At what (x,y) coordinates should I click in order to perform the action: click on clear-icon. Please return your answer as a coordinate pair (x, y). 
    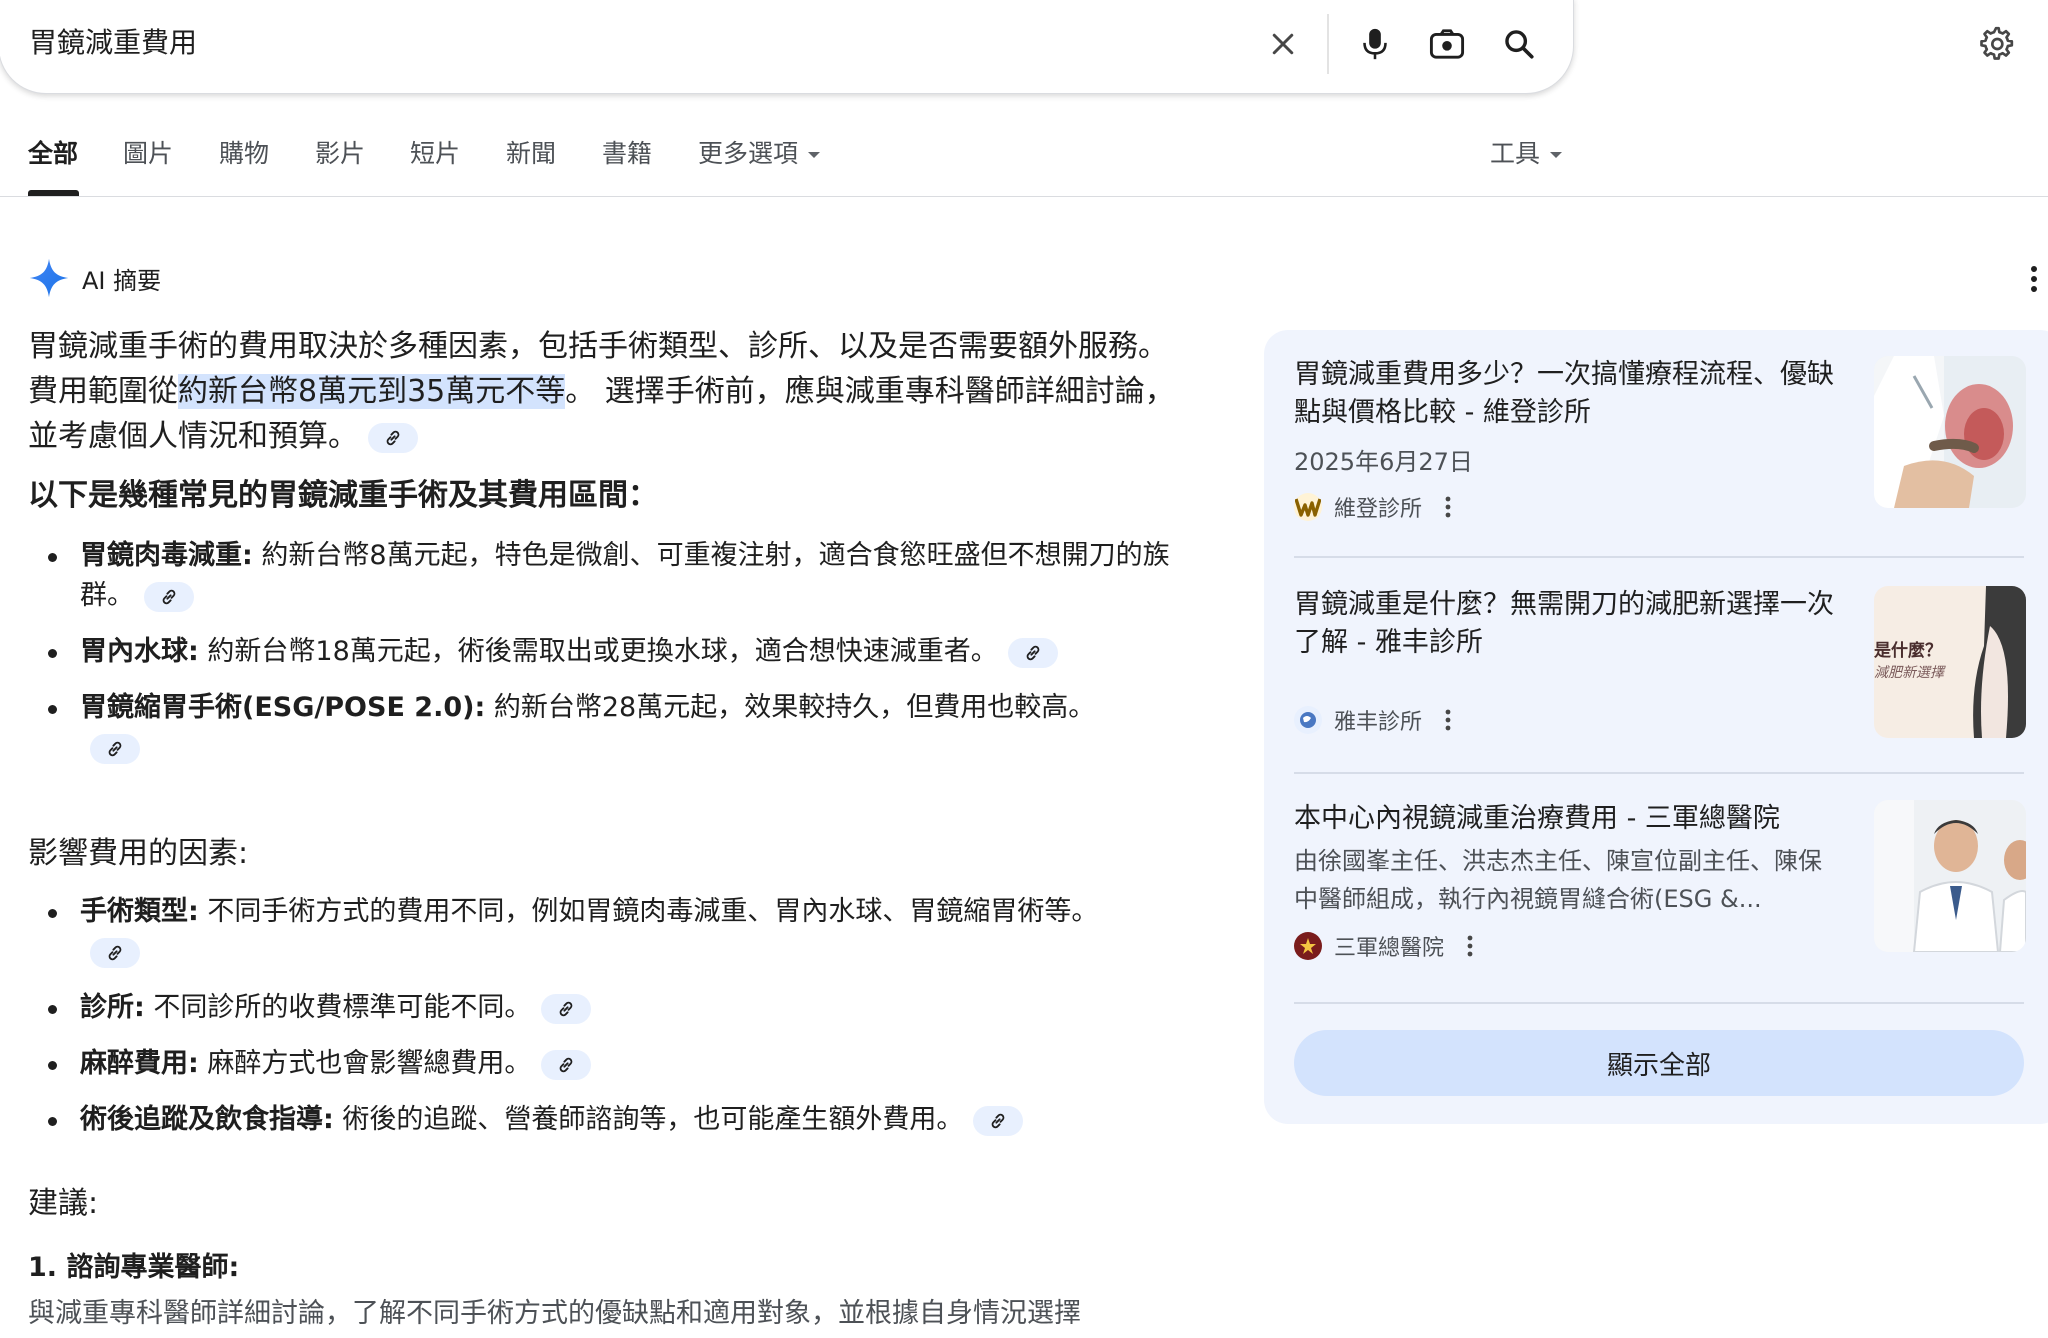
    Looking at the image, I should click on (1283, 44).